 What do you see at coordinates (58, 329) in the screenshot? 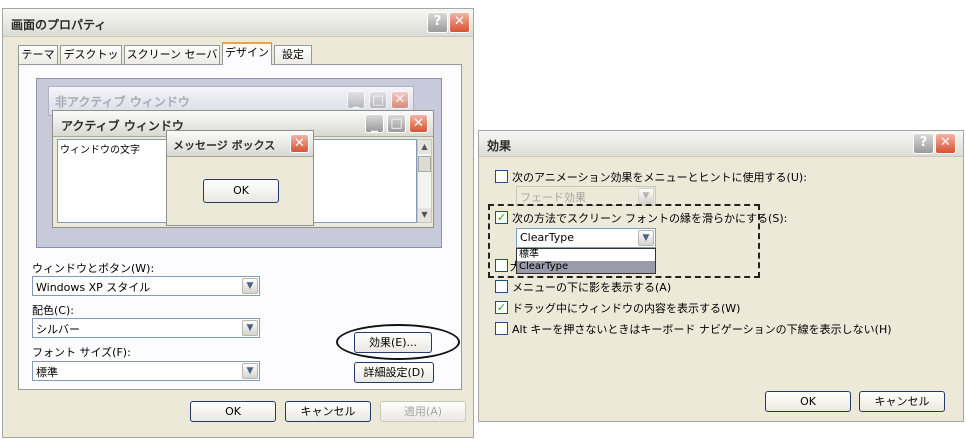
I see `color-scheme-value: シルバー` at bounding box center [58, 329].